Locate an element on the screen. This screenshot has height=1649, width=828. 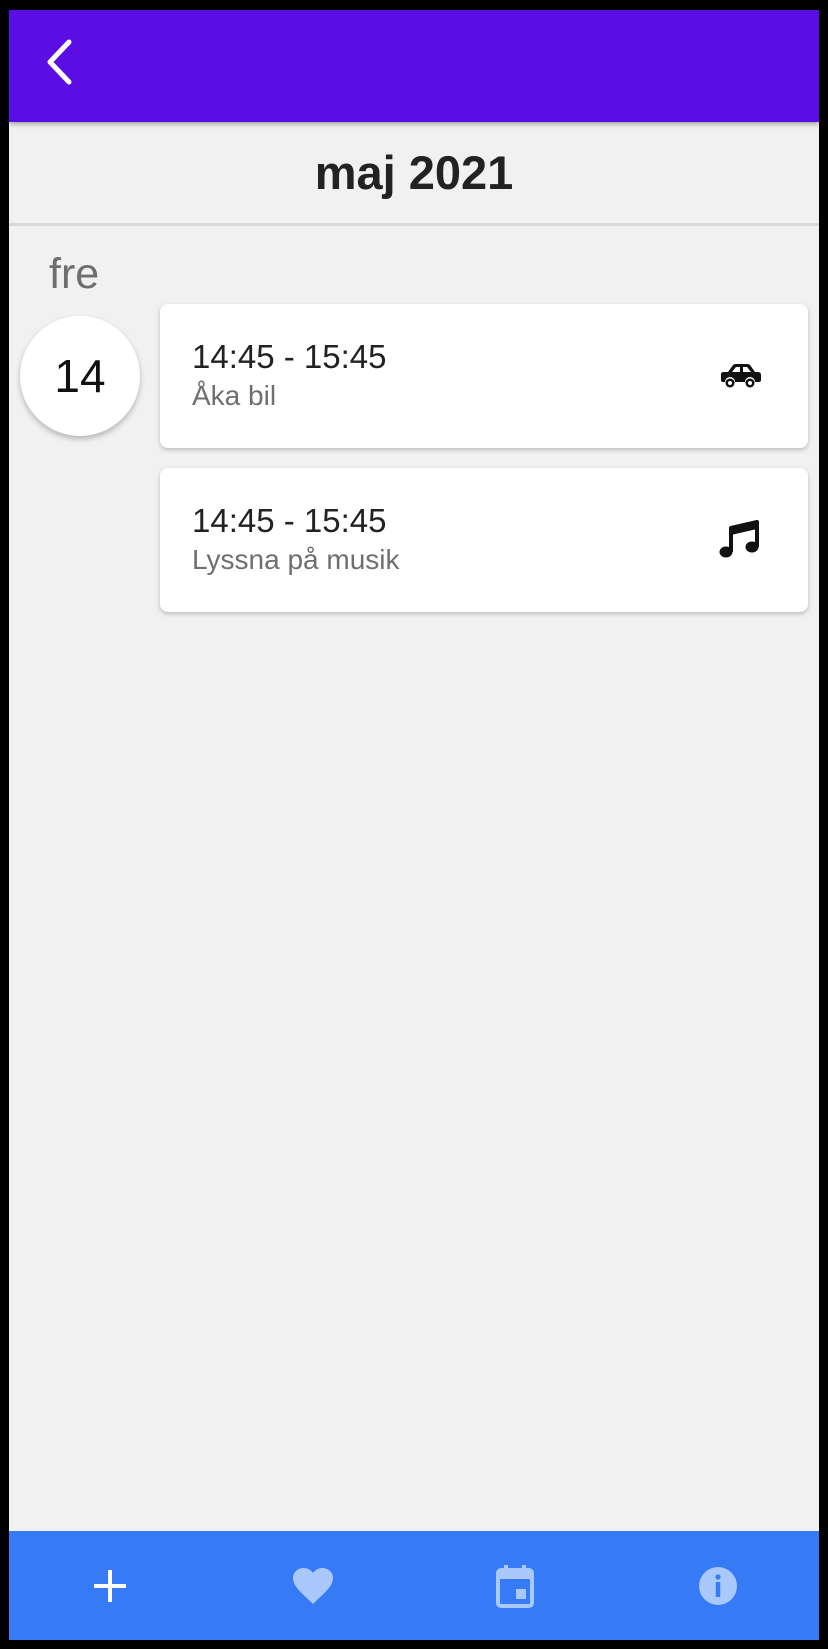
car-icon is located at coordinates (740, 376).